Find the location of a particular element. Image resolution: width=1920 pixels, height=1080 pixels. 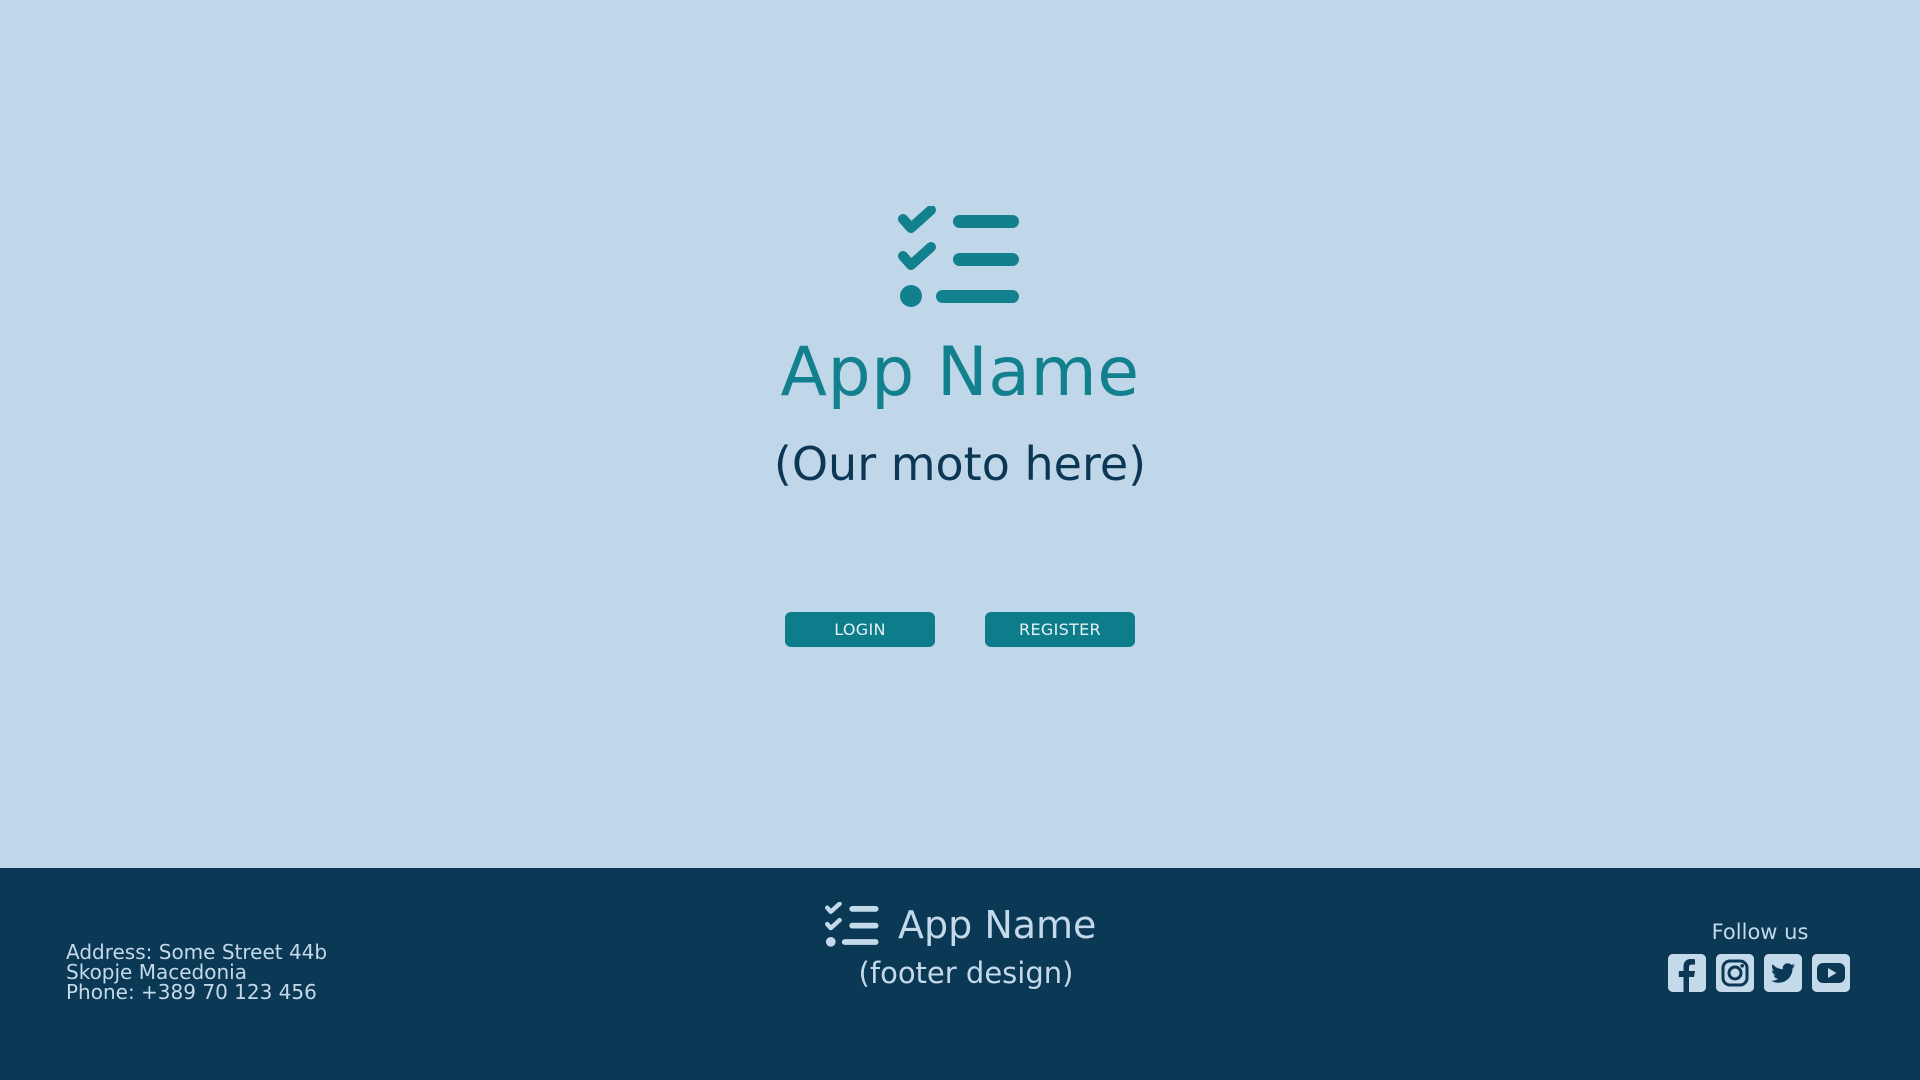

follow-us-label: Follow us is located at coordinates (1760, 932).